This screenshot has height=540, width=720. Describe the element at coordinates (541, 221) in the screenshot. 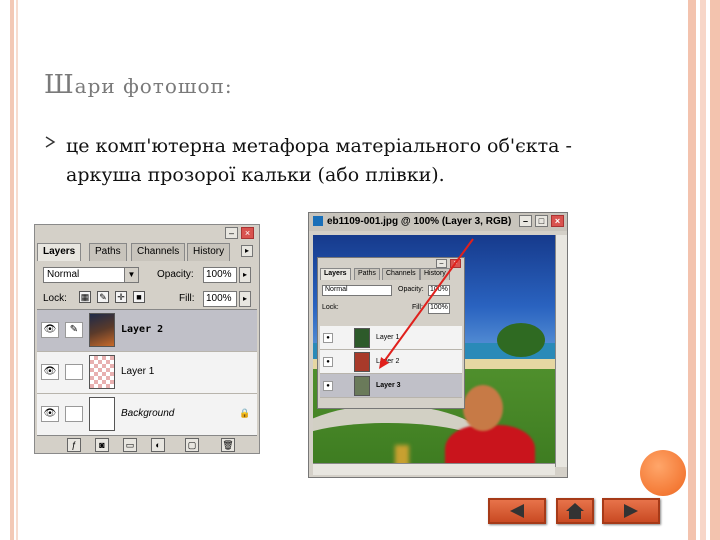

I see `maximize-icon: □` at that location.